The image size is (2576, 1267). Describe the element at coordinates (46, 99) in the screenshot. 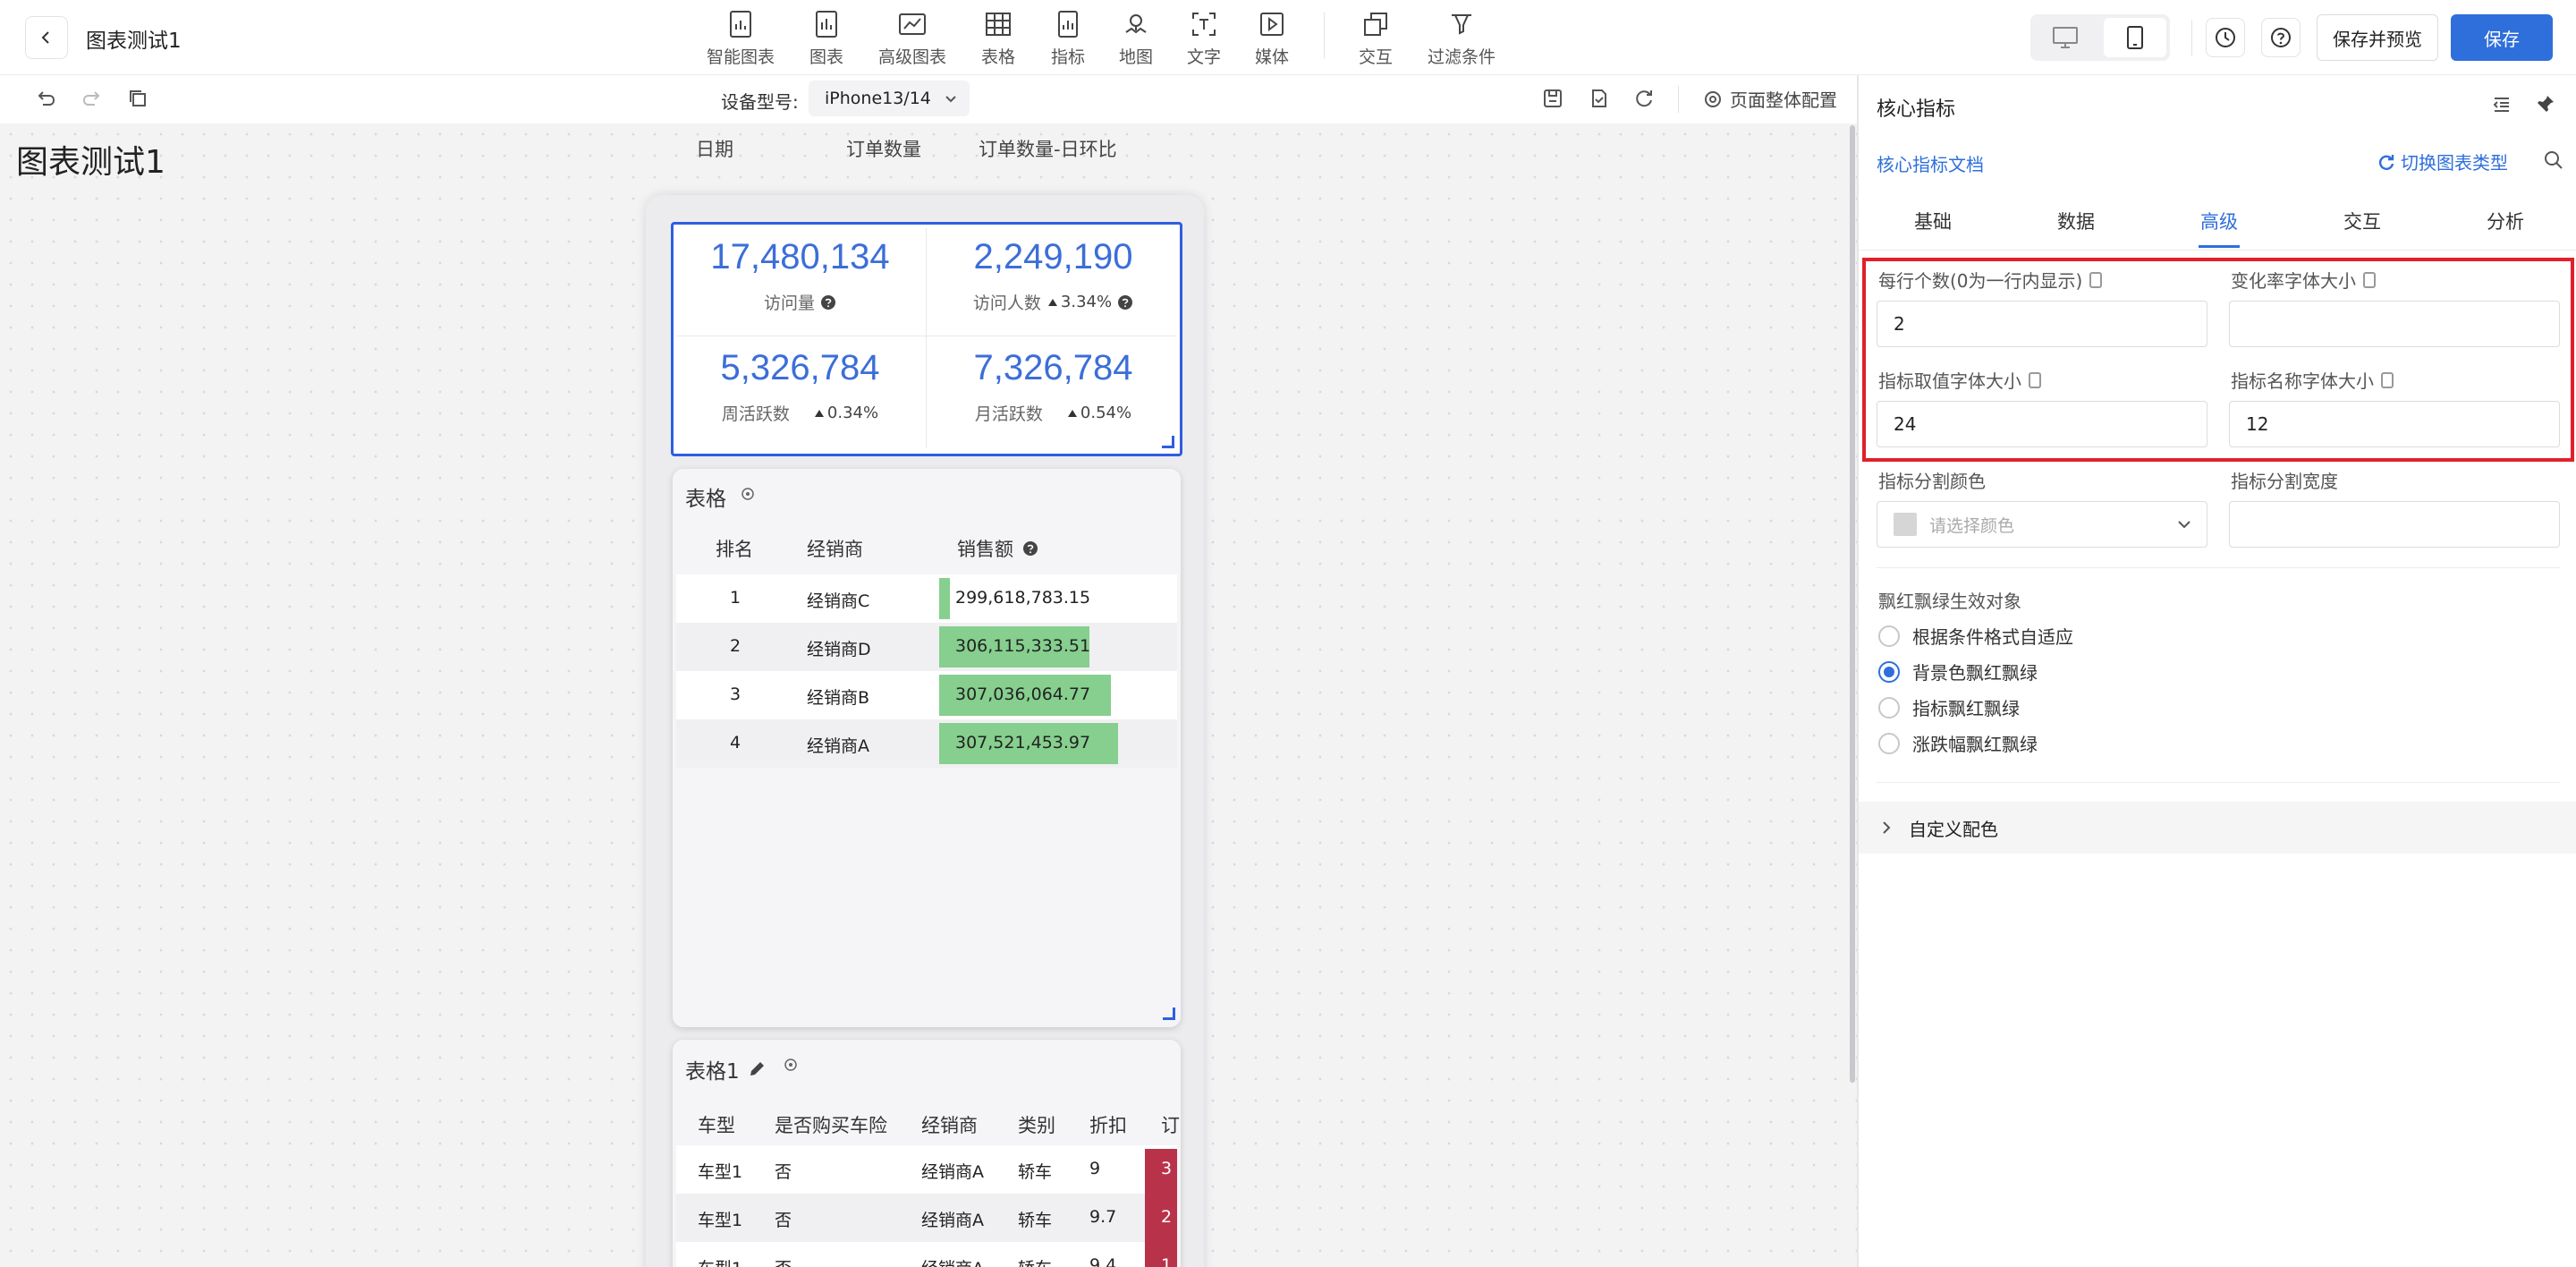

I see `undo-icon` at that location.